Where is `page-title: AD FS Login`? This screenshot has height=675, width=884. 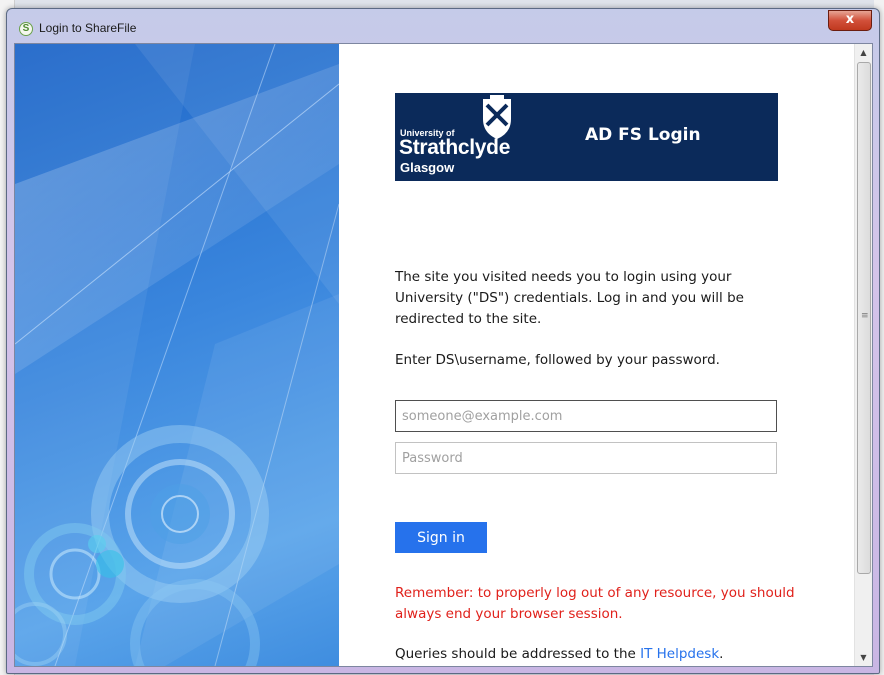 page-title: AD FS Login is located at coordinates (643, 135).